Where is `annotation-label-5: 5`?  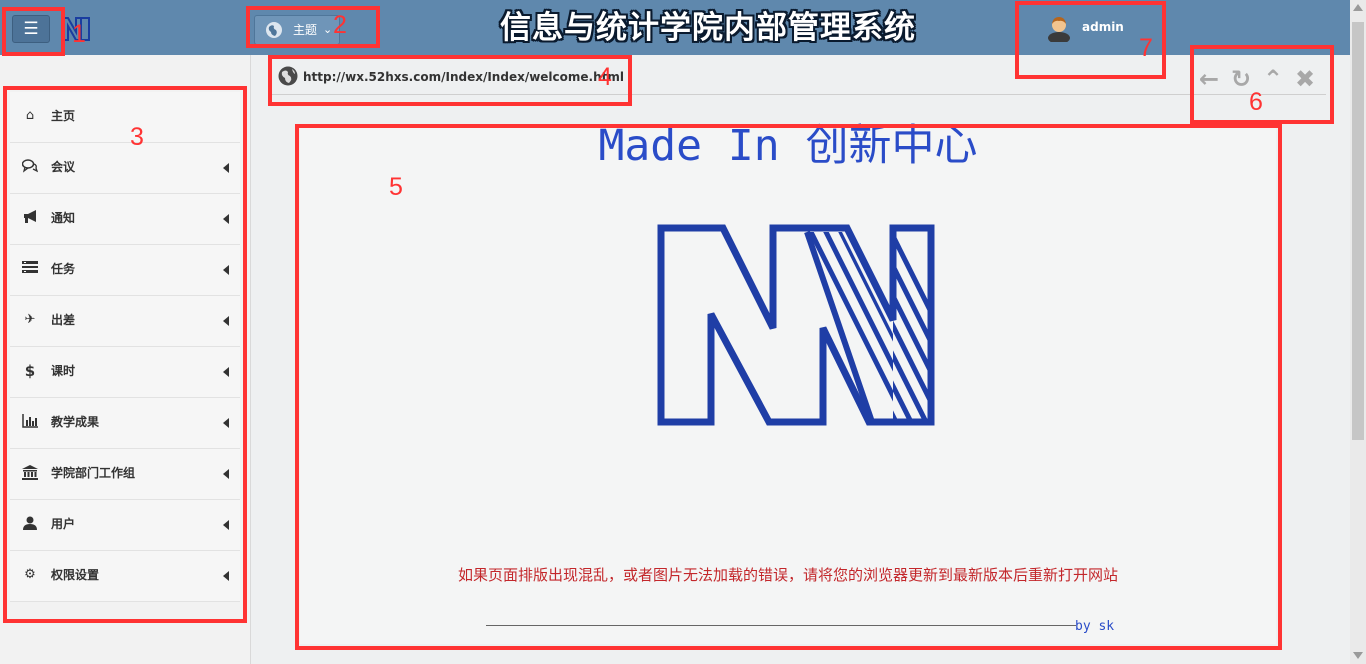
annotation-label-5: 5 is located at coordinates (396, 187).